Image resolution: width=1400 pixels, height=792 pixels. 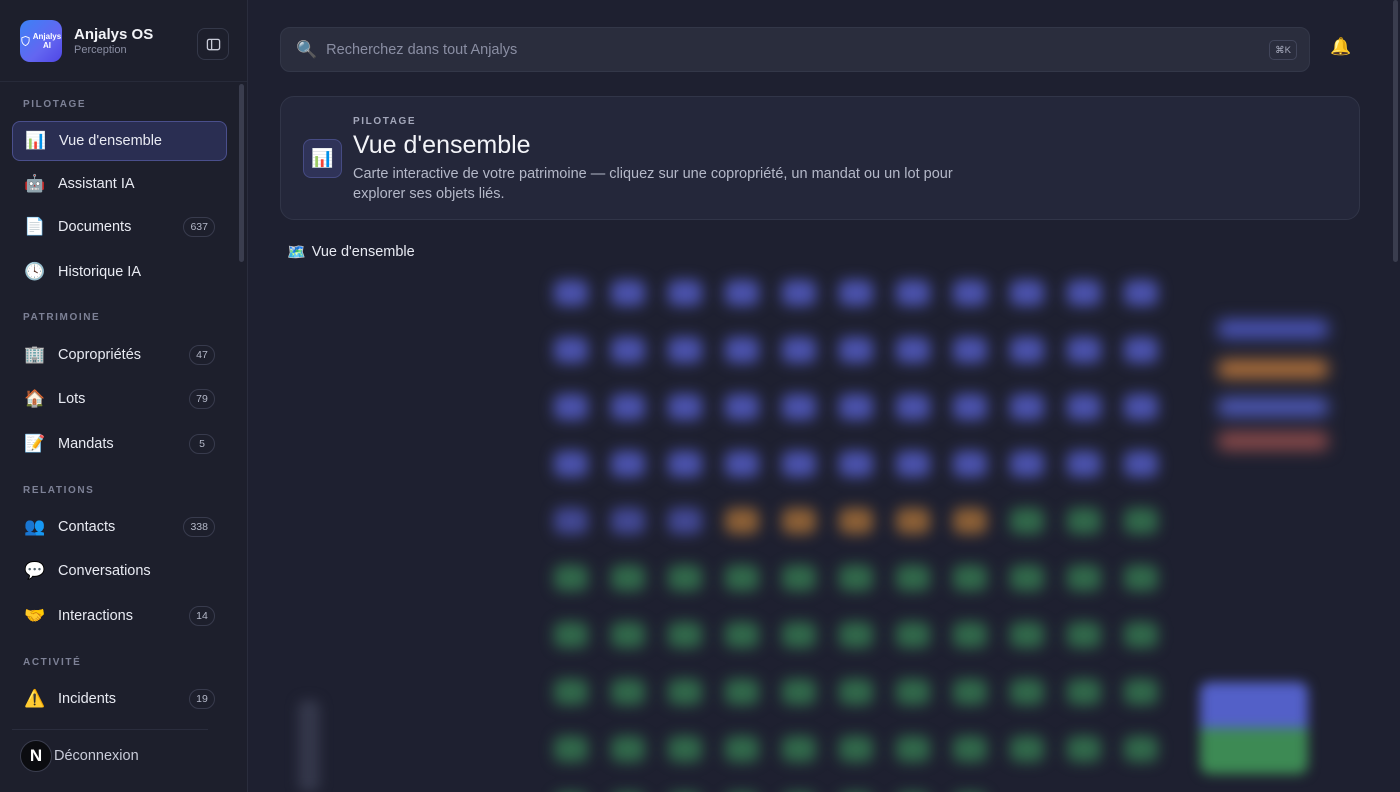 What do you see at coordinates (119, 184) in the screenshot?
I see `sidebar-item-assistant-ia: 🤖 Assistant IA` at bounding box center [119, 184].